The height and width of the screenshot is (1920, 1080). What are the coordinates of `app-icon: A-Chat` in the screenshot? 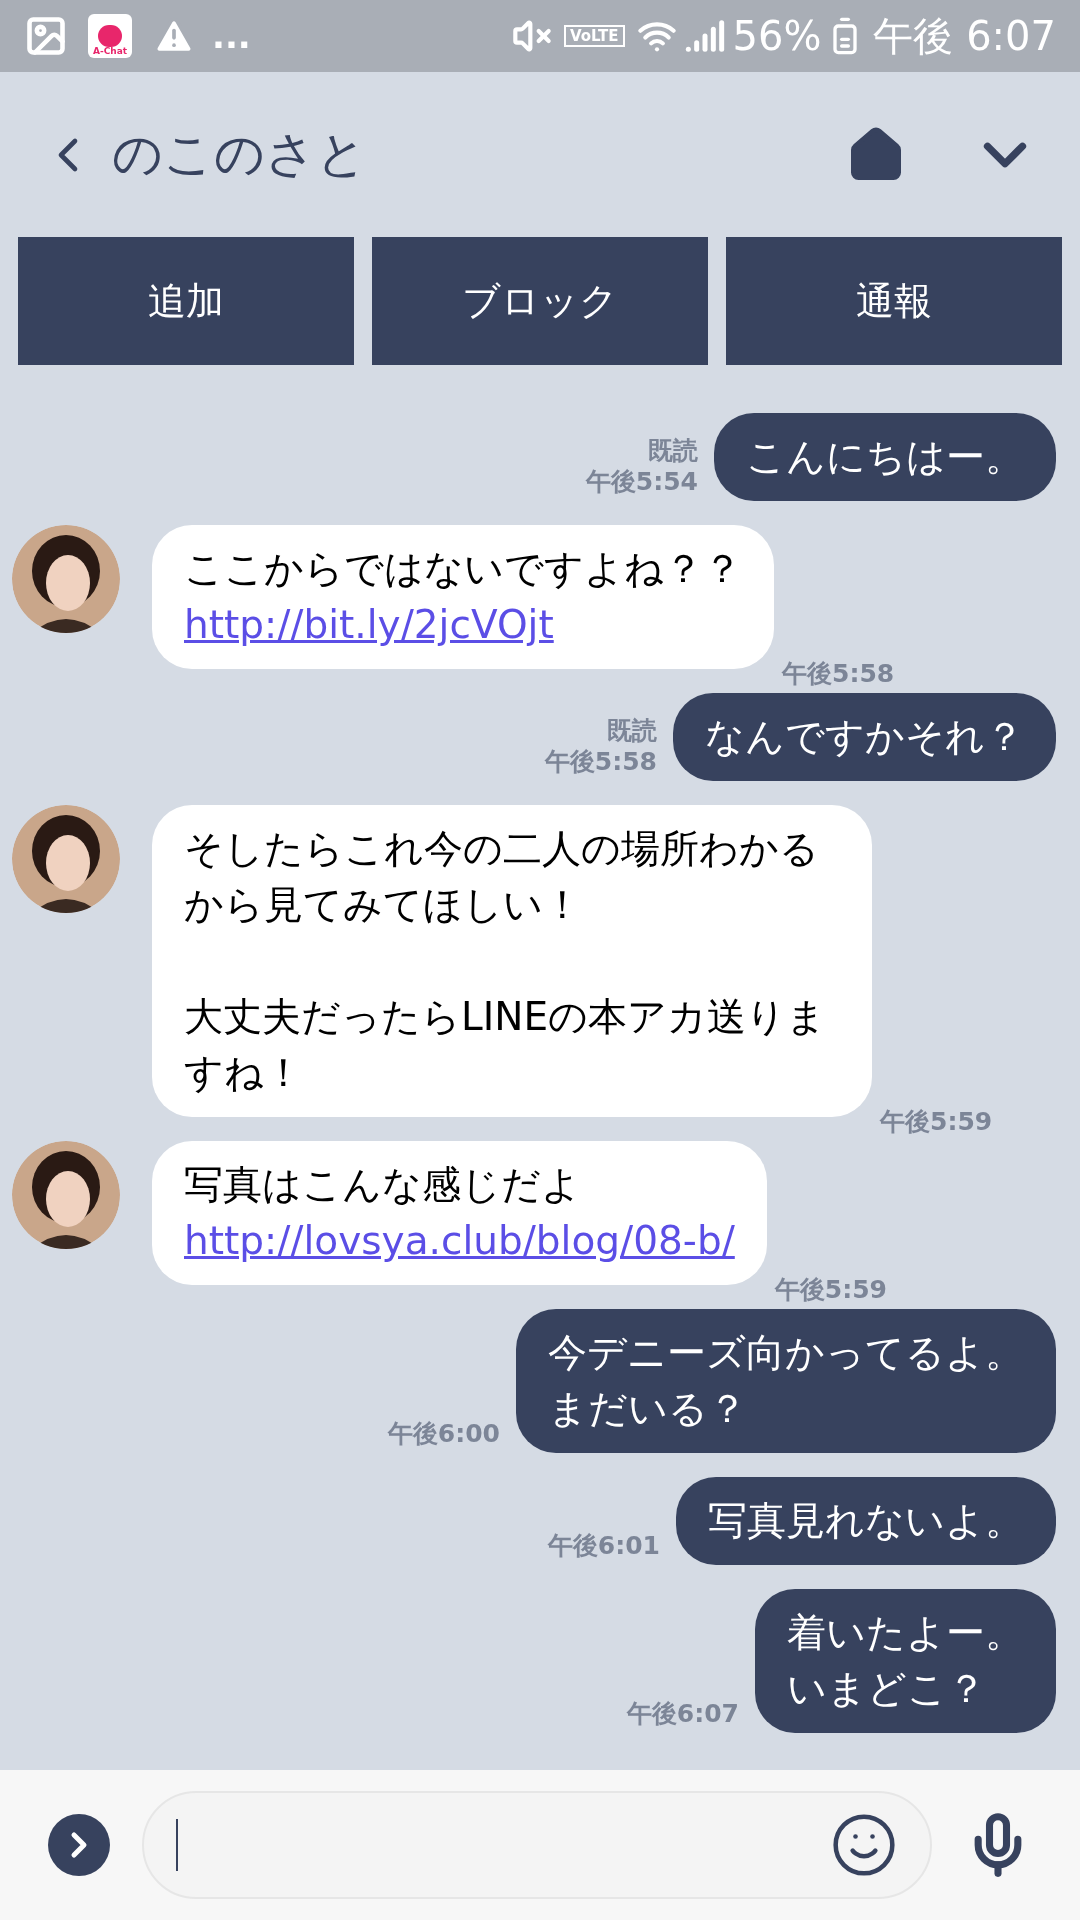 It's located at (110, 36).